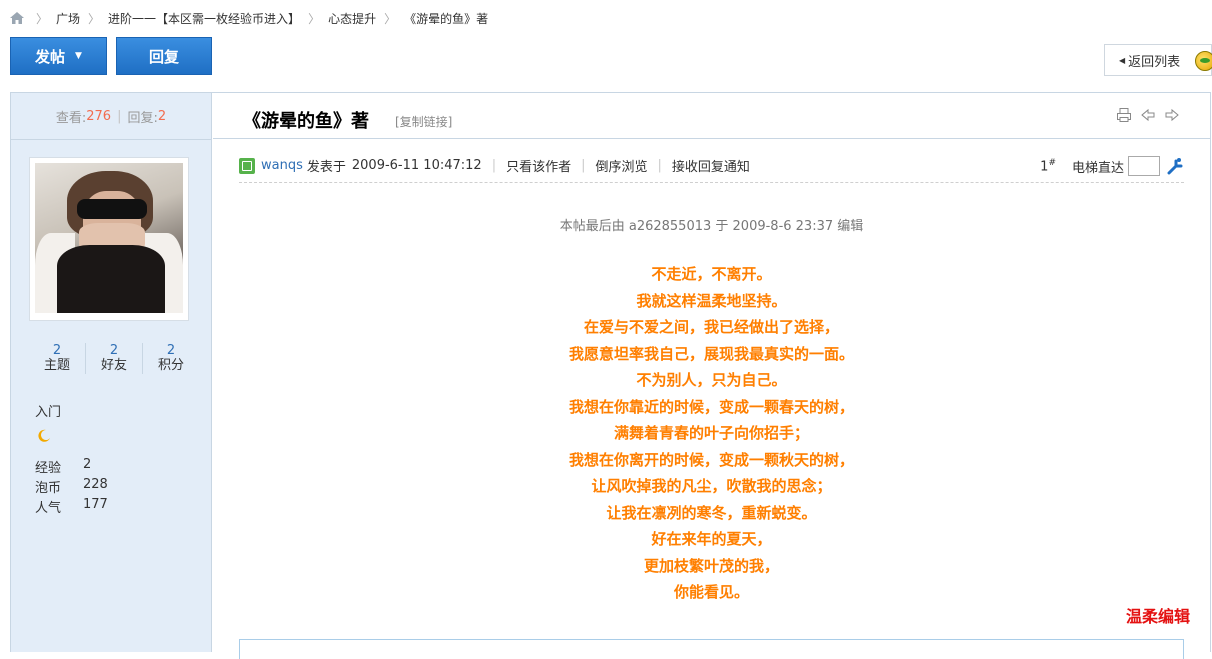 This screenshot has width=1212, height=659. I want to click on poem-line: 不走近，不离开。, so click(711, 274).